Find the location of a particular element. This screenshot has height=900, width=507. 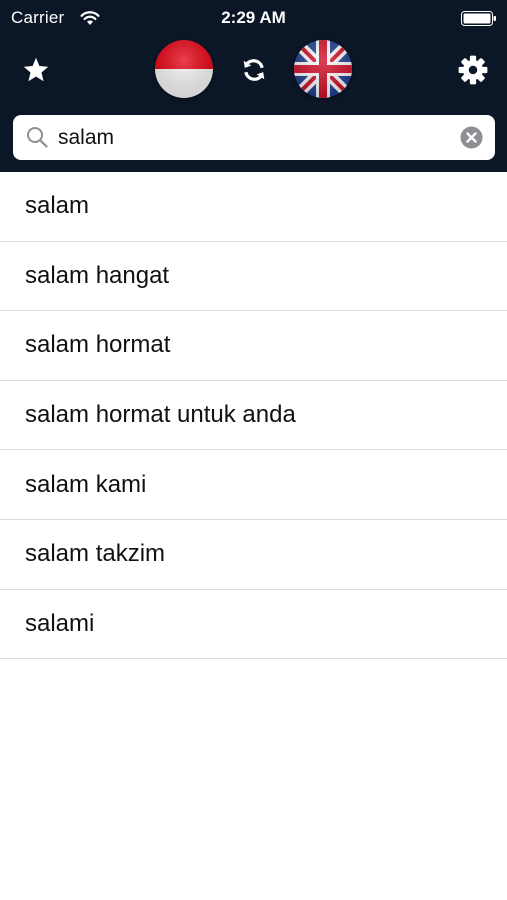

favorites-button is located at coordinates (36, 70).